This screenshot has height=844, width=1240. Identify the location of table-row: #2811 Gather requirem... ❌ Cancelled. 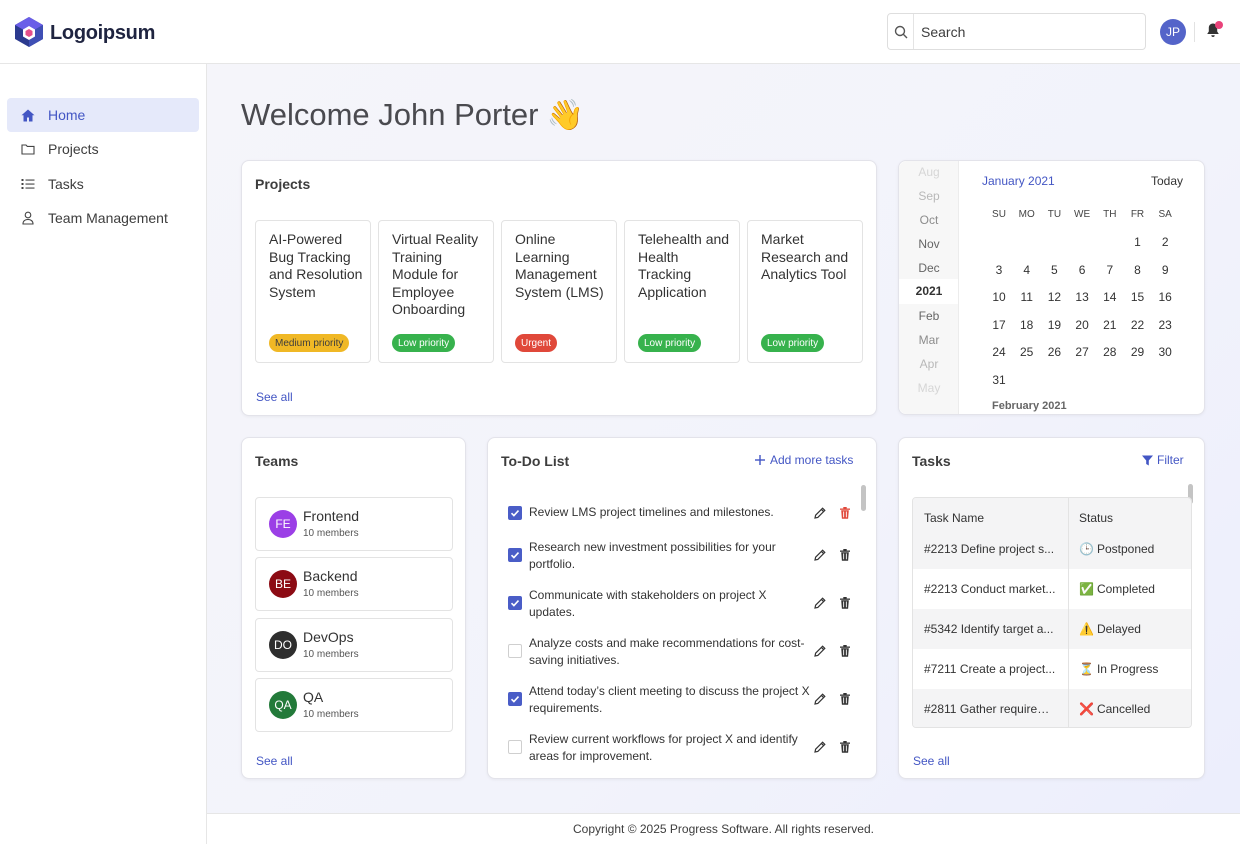
(1052, 708).